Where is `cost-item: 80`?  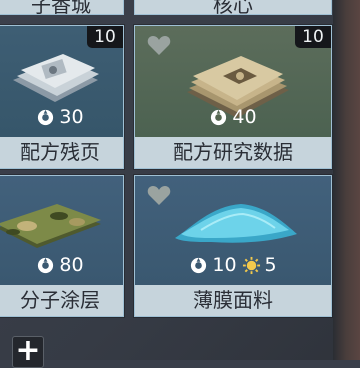 cost-item: 80 is located at coordinates (60, 265).